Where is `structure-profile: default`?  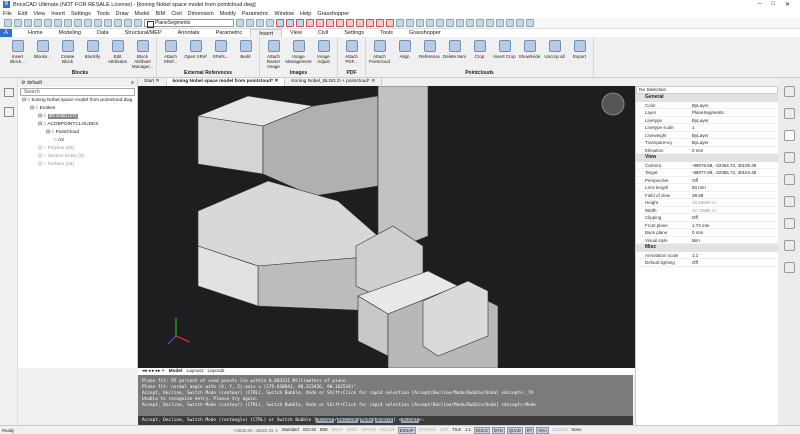
structure-profile: default is located at coordinates (34, 83).